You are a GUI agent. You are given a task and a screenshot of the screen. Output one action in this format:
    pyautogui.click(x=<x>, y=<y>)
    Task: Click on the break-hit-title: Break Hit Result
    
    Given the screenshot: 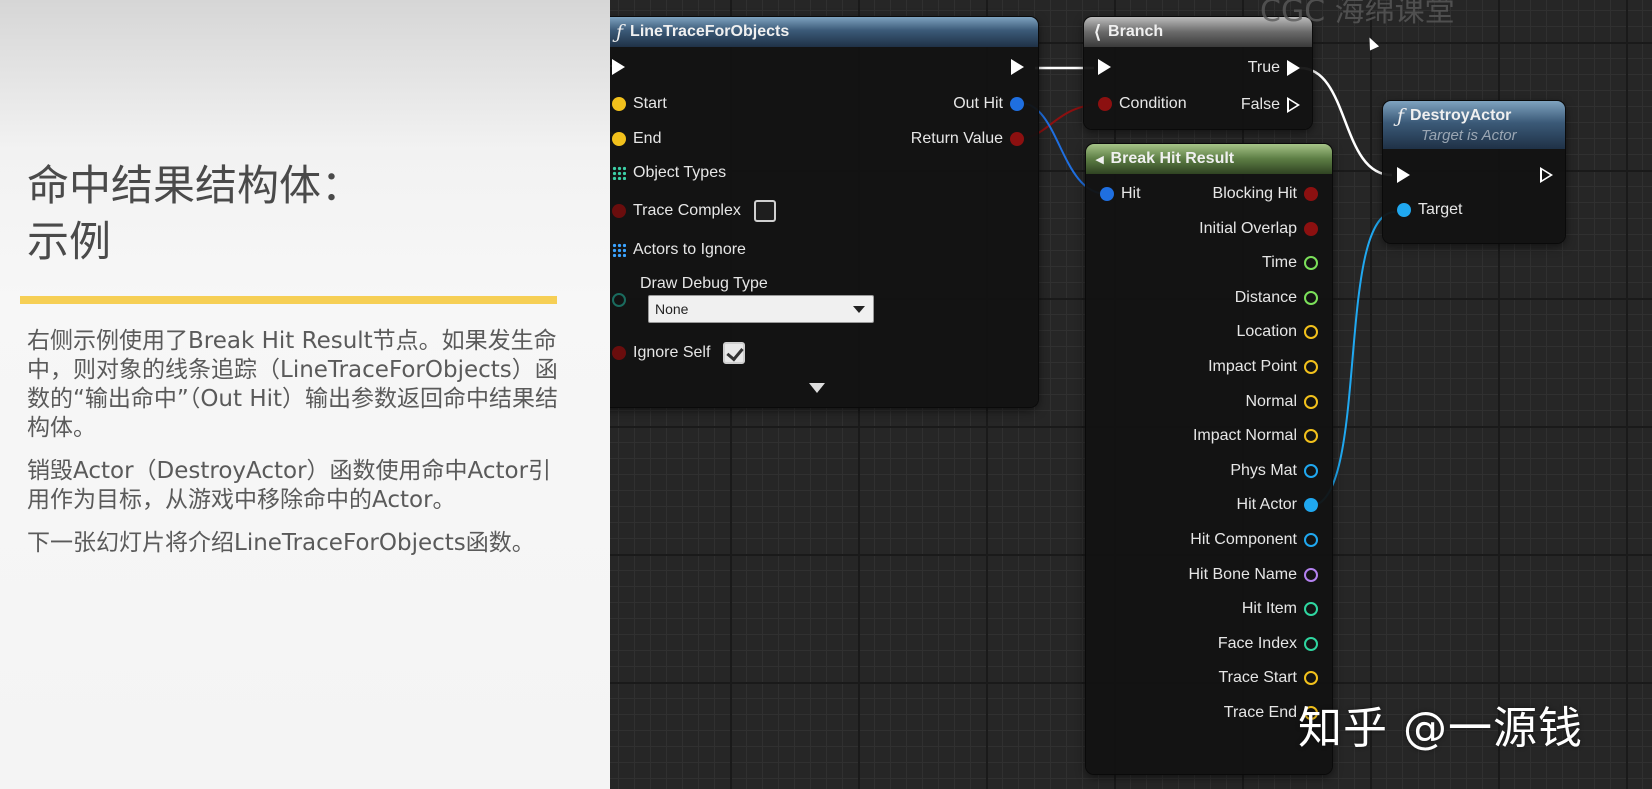 What is the action you would take?
    pyautogui.click(x=1172, y=158)
    